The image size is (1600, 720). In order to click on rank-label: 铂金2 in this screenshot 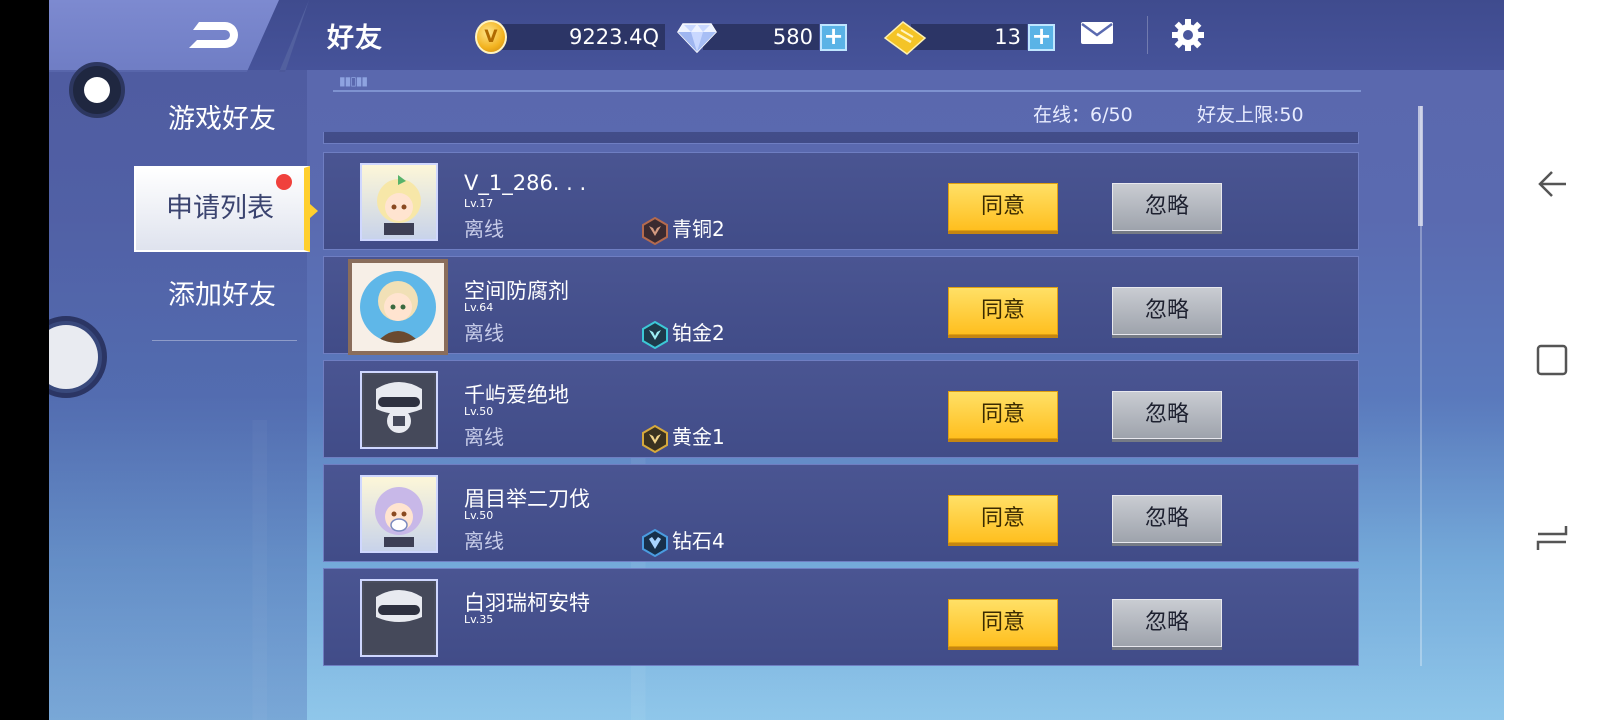, I will do `click(698, 333)`.